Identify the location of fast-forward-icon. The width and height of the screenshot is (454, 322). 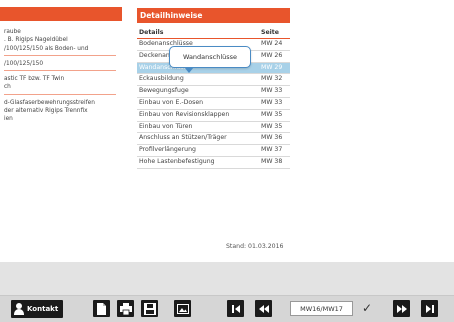
(401, 308).